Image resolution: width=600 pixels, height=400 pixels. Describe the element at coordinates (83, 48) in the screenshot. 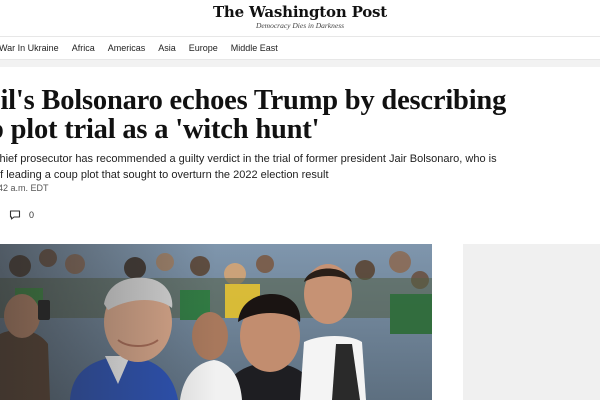

I see `nav-item-africa: Africa` at that location.